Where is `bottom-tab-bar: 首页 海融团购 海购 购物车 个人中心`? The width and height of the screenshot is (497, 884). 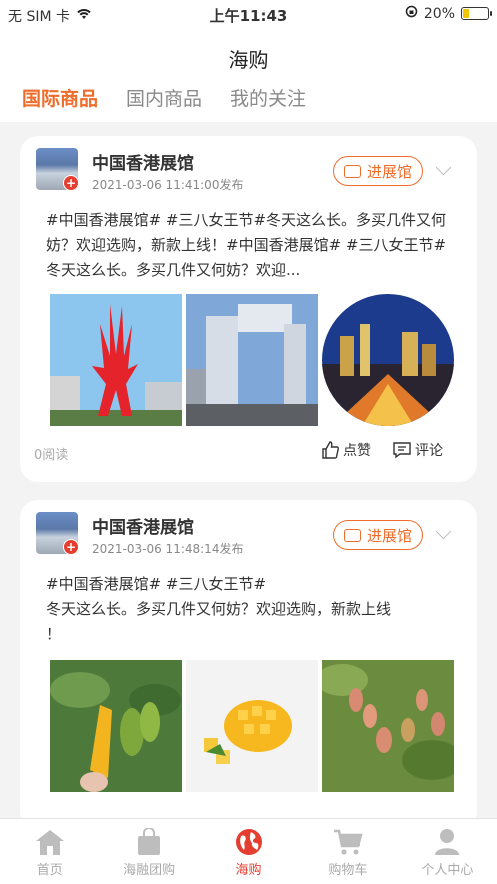
bottom-tab-bar: 首页 海融团购 海购 购物车 个人中心 is located at coordinates (248, 851).